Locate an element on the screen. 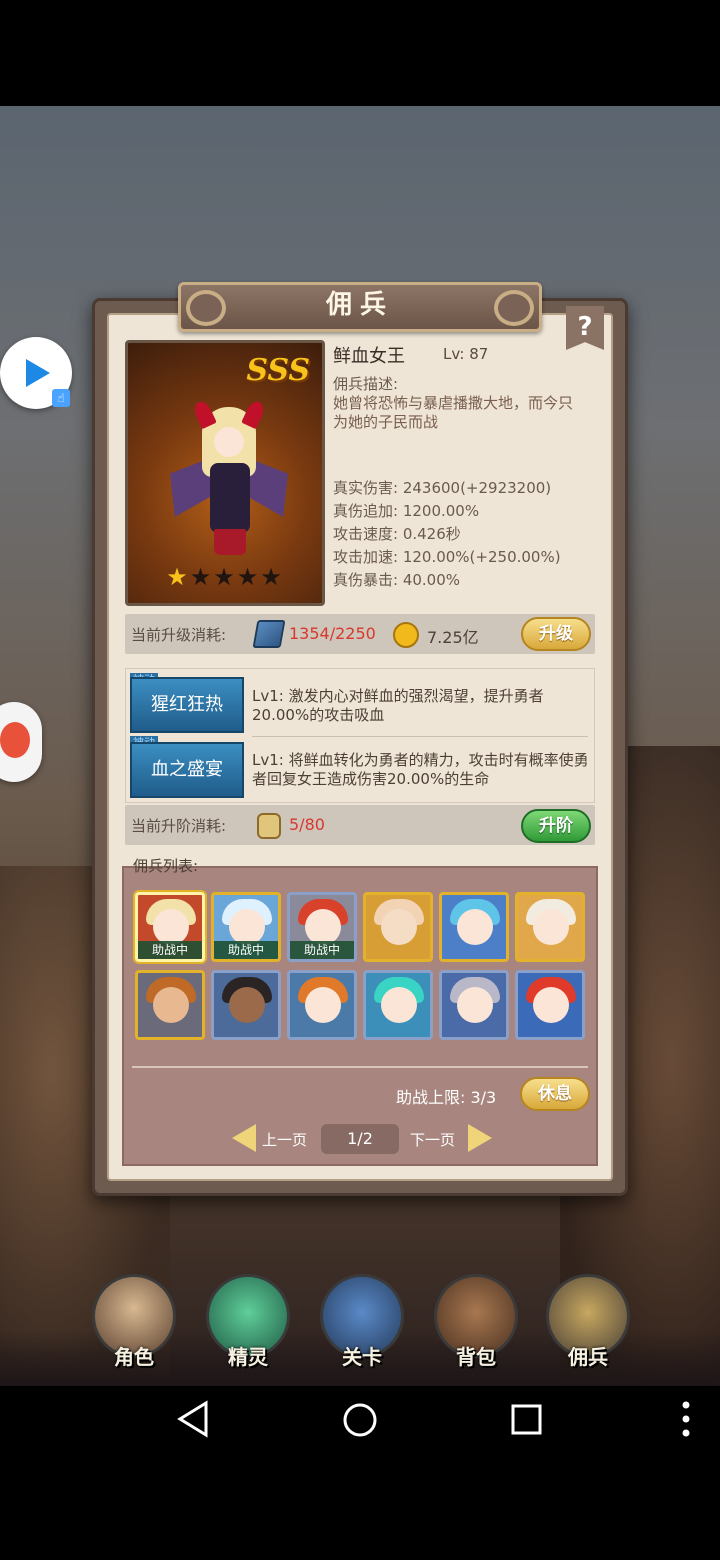  upgrade-button: 升级 is located at coordinates (556, 634).